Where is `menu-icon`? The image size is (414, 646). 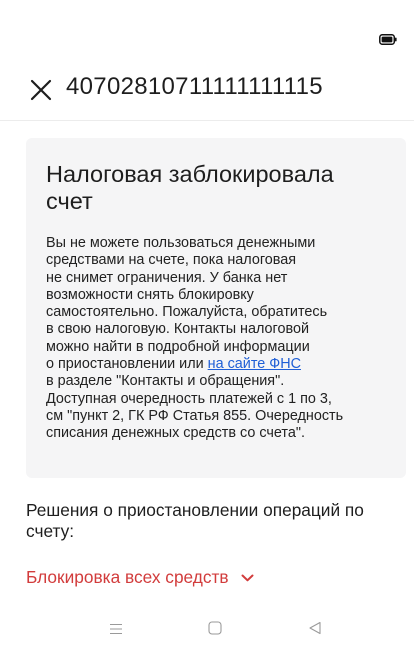
menu-icon is located at coordinates (116, 629).